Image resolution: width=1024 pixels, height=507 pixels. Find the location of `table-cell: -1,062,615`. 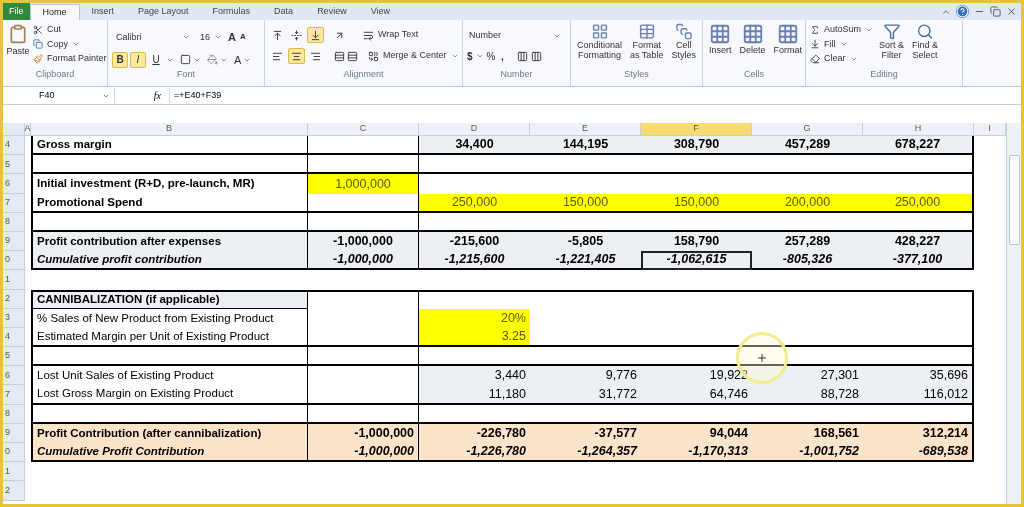

table-cell: -1,062,615 is located at coordinates (696, 261).